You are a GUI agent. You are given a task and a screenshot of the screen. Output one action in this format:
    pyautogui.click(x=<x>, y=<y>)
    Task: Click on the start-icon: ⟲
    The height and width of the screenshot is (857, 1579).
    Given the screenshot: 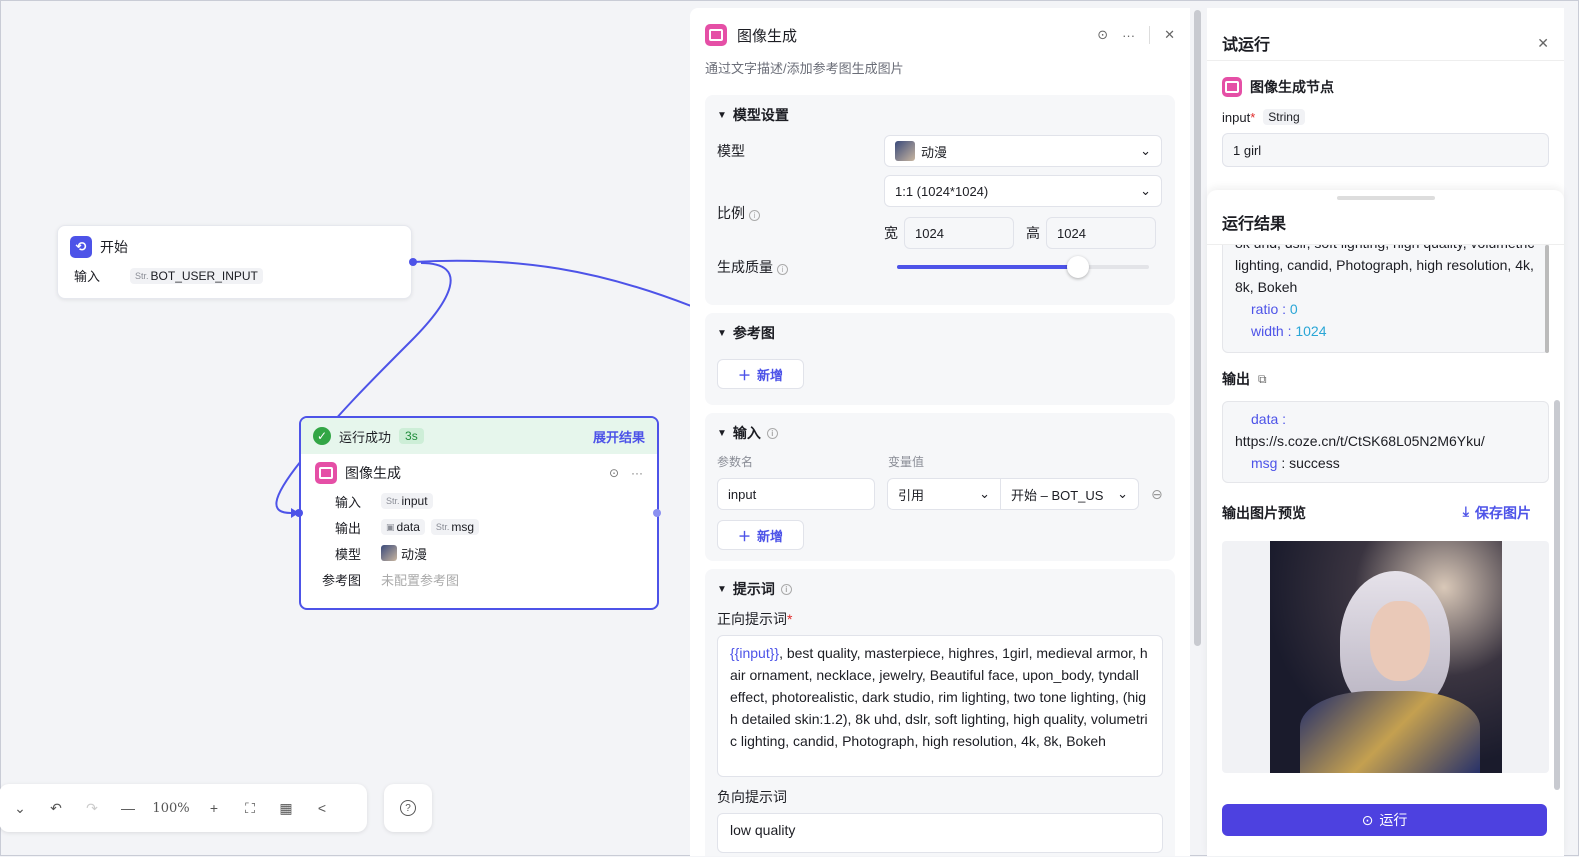 What is the action you would take?
    pyautogui.click(x=81, y=247)
    